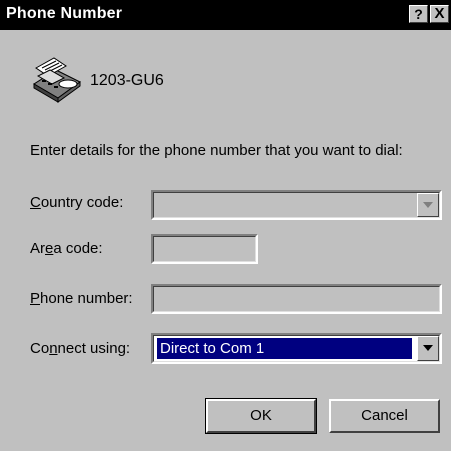 This screenshot has height=451, width=451. I want to click on phone-number-field, so click(296, 299).